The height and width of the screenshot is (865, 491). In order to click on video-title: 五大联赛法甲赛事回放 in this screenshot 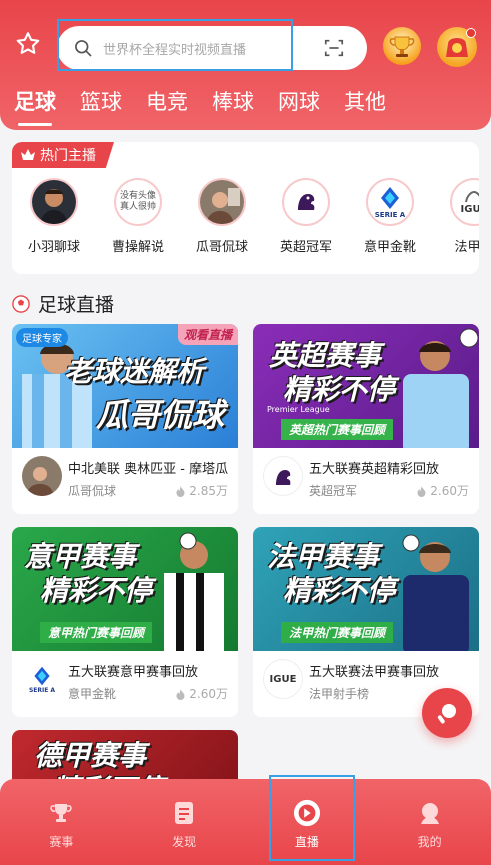, I will do `click(374, 672)`.